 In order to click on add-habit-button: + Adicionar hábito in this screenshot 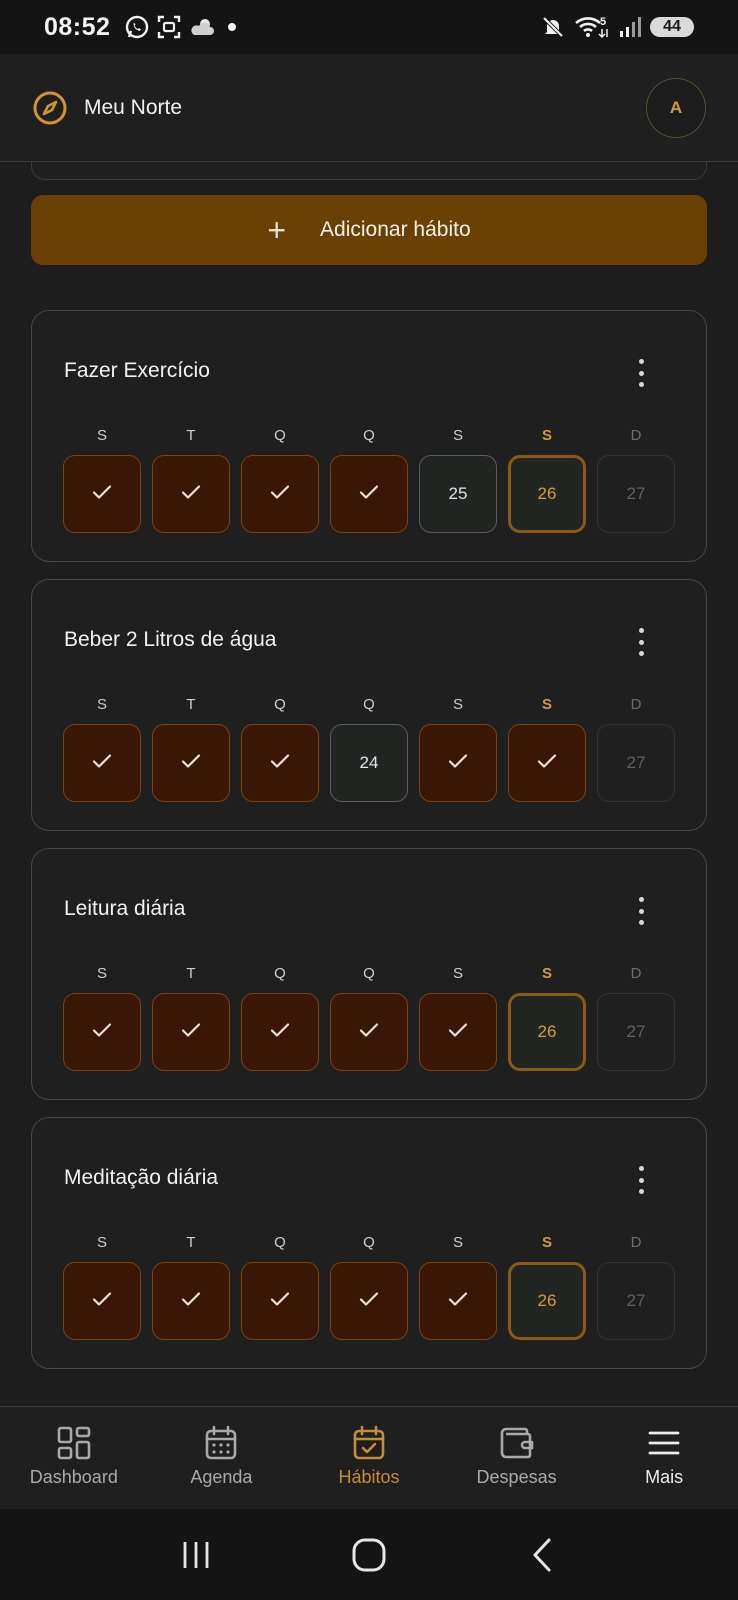, I will do `click(369, 230)`.